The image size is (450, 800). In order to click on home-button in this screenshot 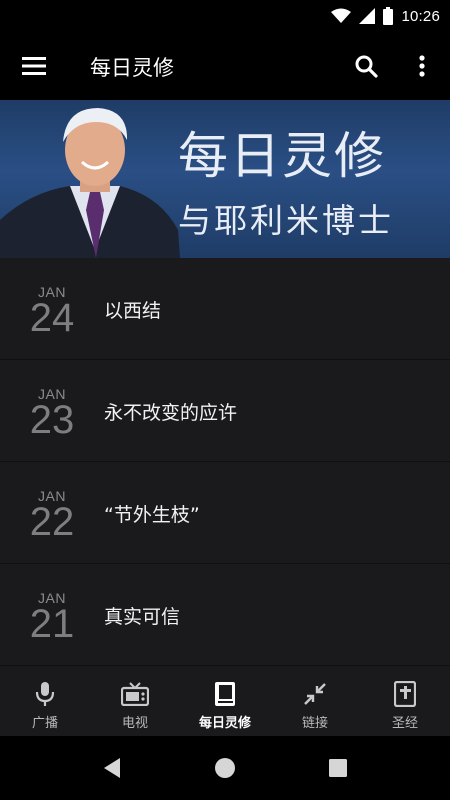, I will do `click(225, 768)`.